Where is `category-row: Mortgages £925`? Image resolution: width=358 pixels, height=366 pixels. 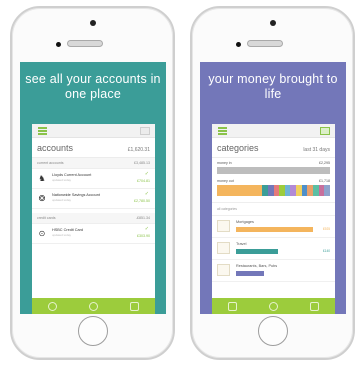 category-row: Mortgages £925 is located at coordinates (273, 227).